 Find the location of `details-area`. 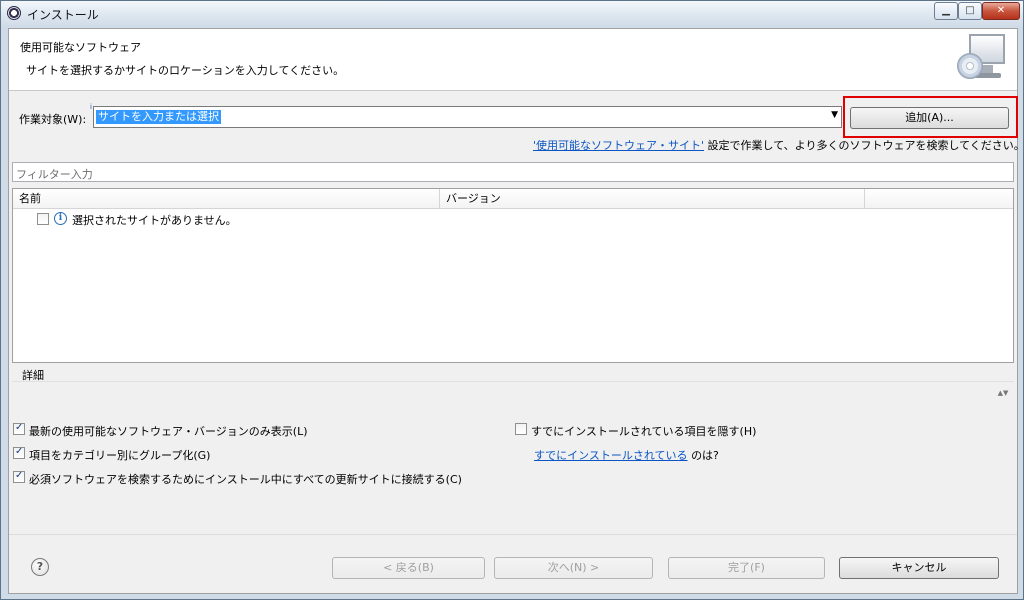

details-area is located at coordinates (513, 398).